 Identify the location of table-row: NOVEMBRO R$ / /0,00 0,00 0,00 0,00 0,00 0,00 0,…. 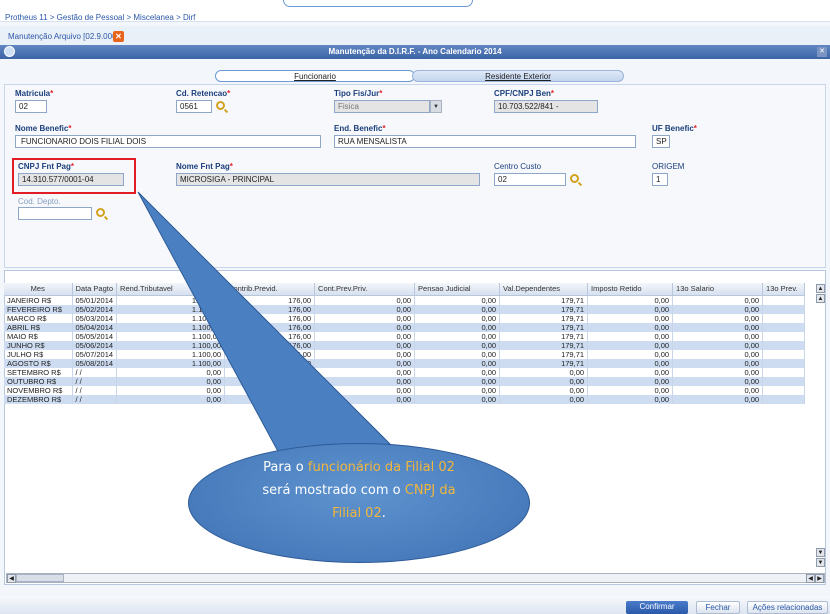
(405, 390).